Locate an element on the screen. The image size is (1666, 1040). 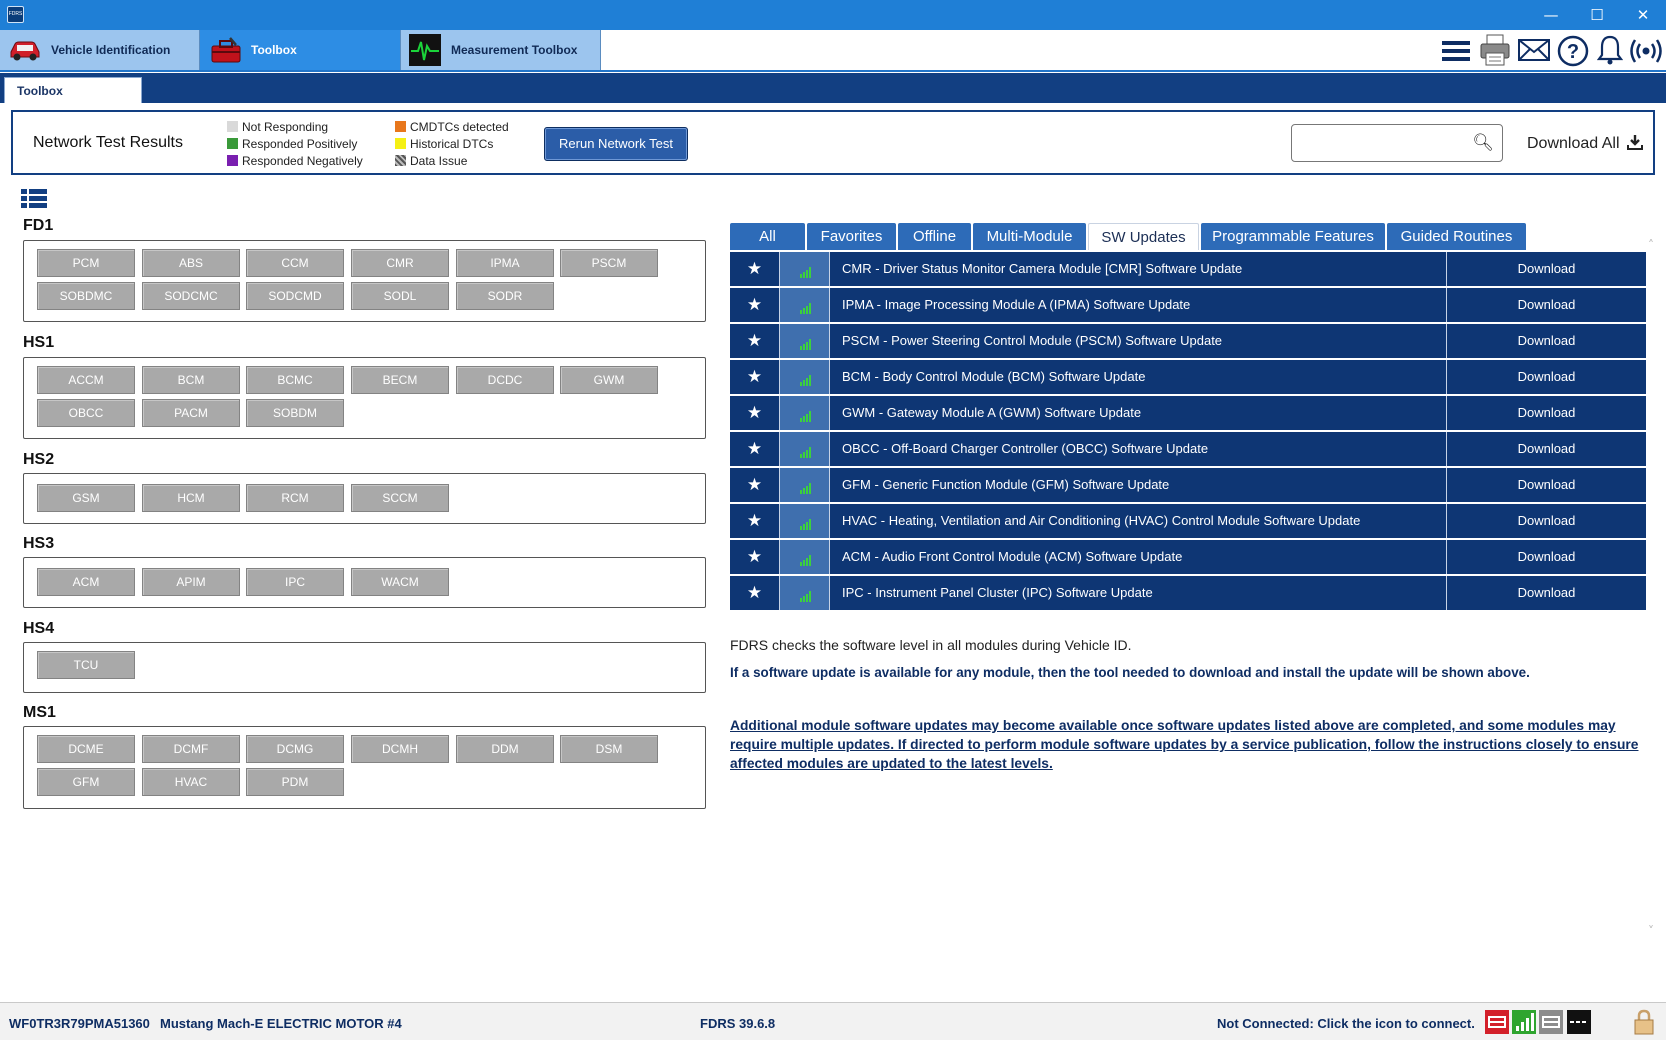
module-sccm: SCCM is located at coordinates (400, 498).